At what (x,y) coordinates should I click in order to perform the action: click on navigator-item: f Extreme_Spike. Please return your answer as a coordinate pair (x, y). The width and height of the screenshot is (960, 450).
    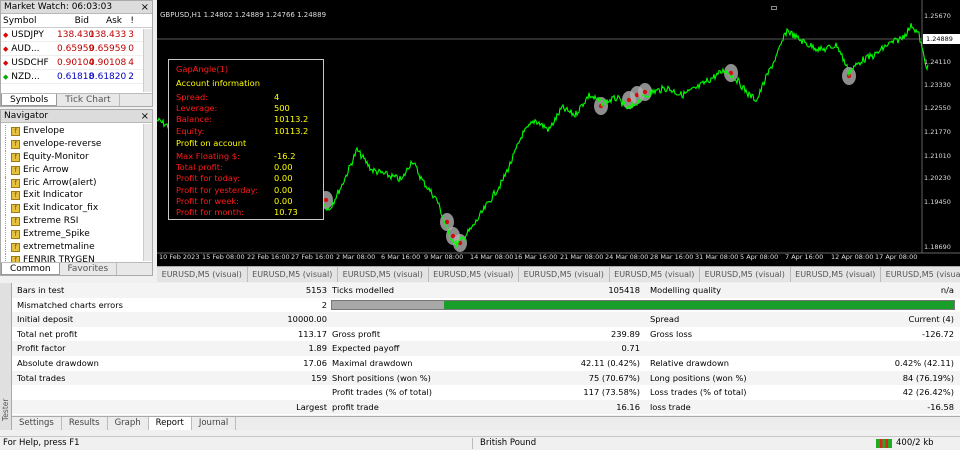
    Looking at the image, I should click on (76, 235).